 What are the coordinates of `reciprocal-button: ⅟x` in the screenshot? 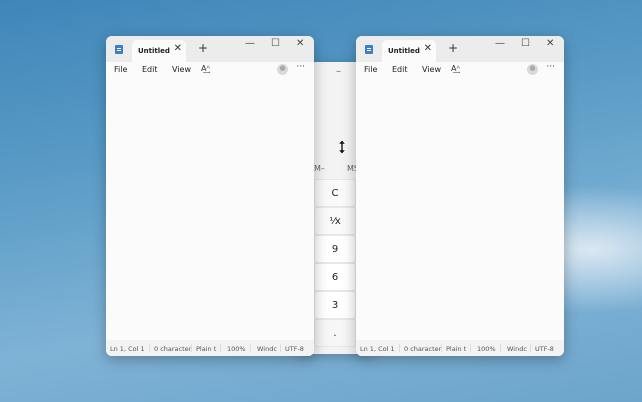 It's located at (335, 221).